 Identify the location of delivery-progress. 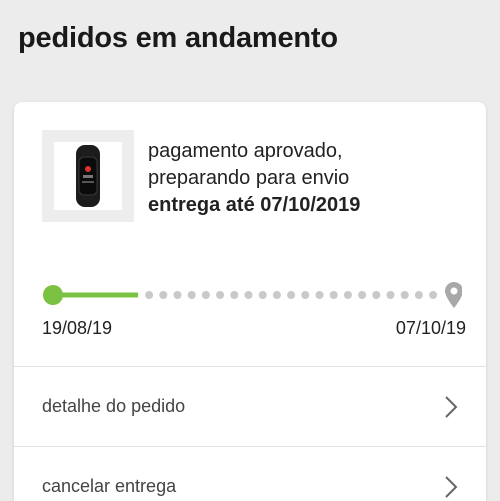
(252, 295).